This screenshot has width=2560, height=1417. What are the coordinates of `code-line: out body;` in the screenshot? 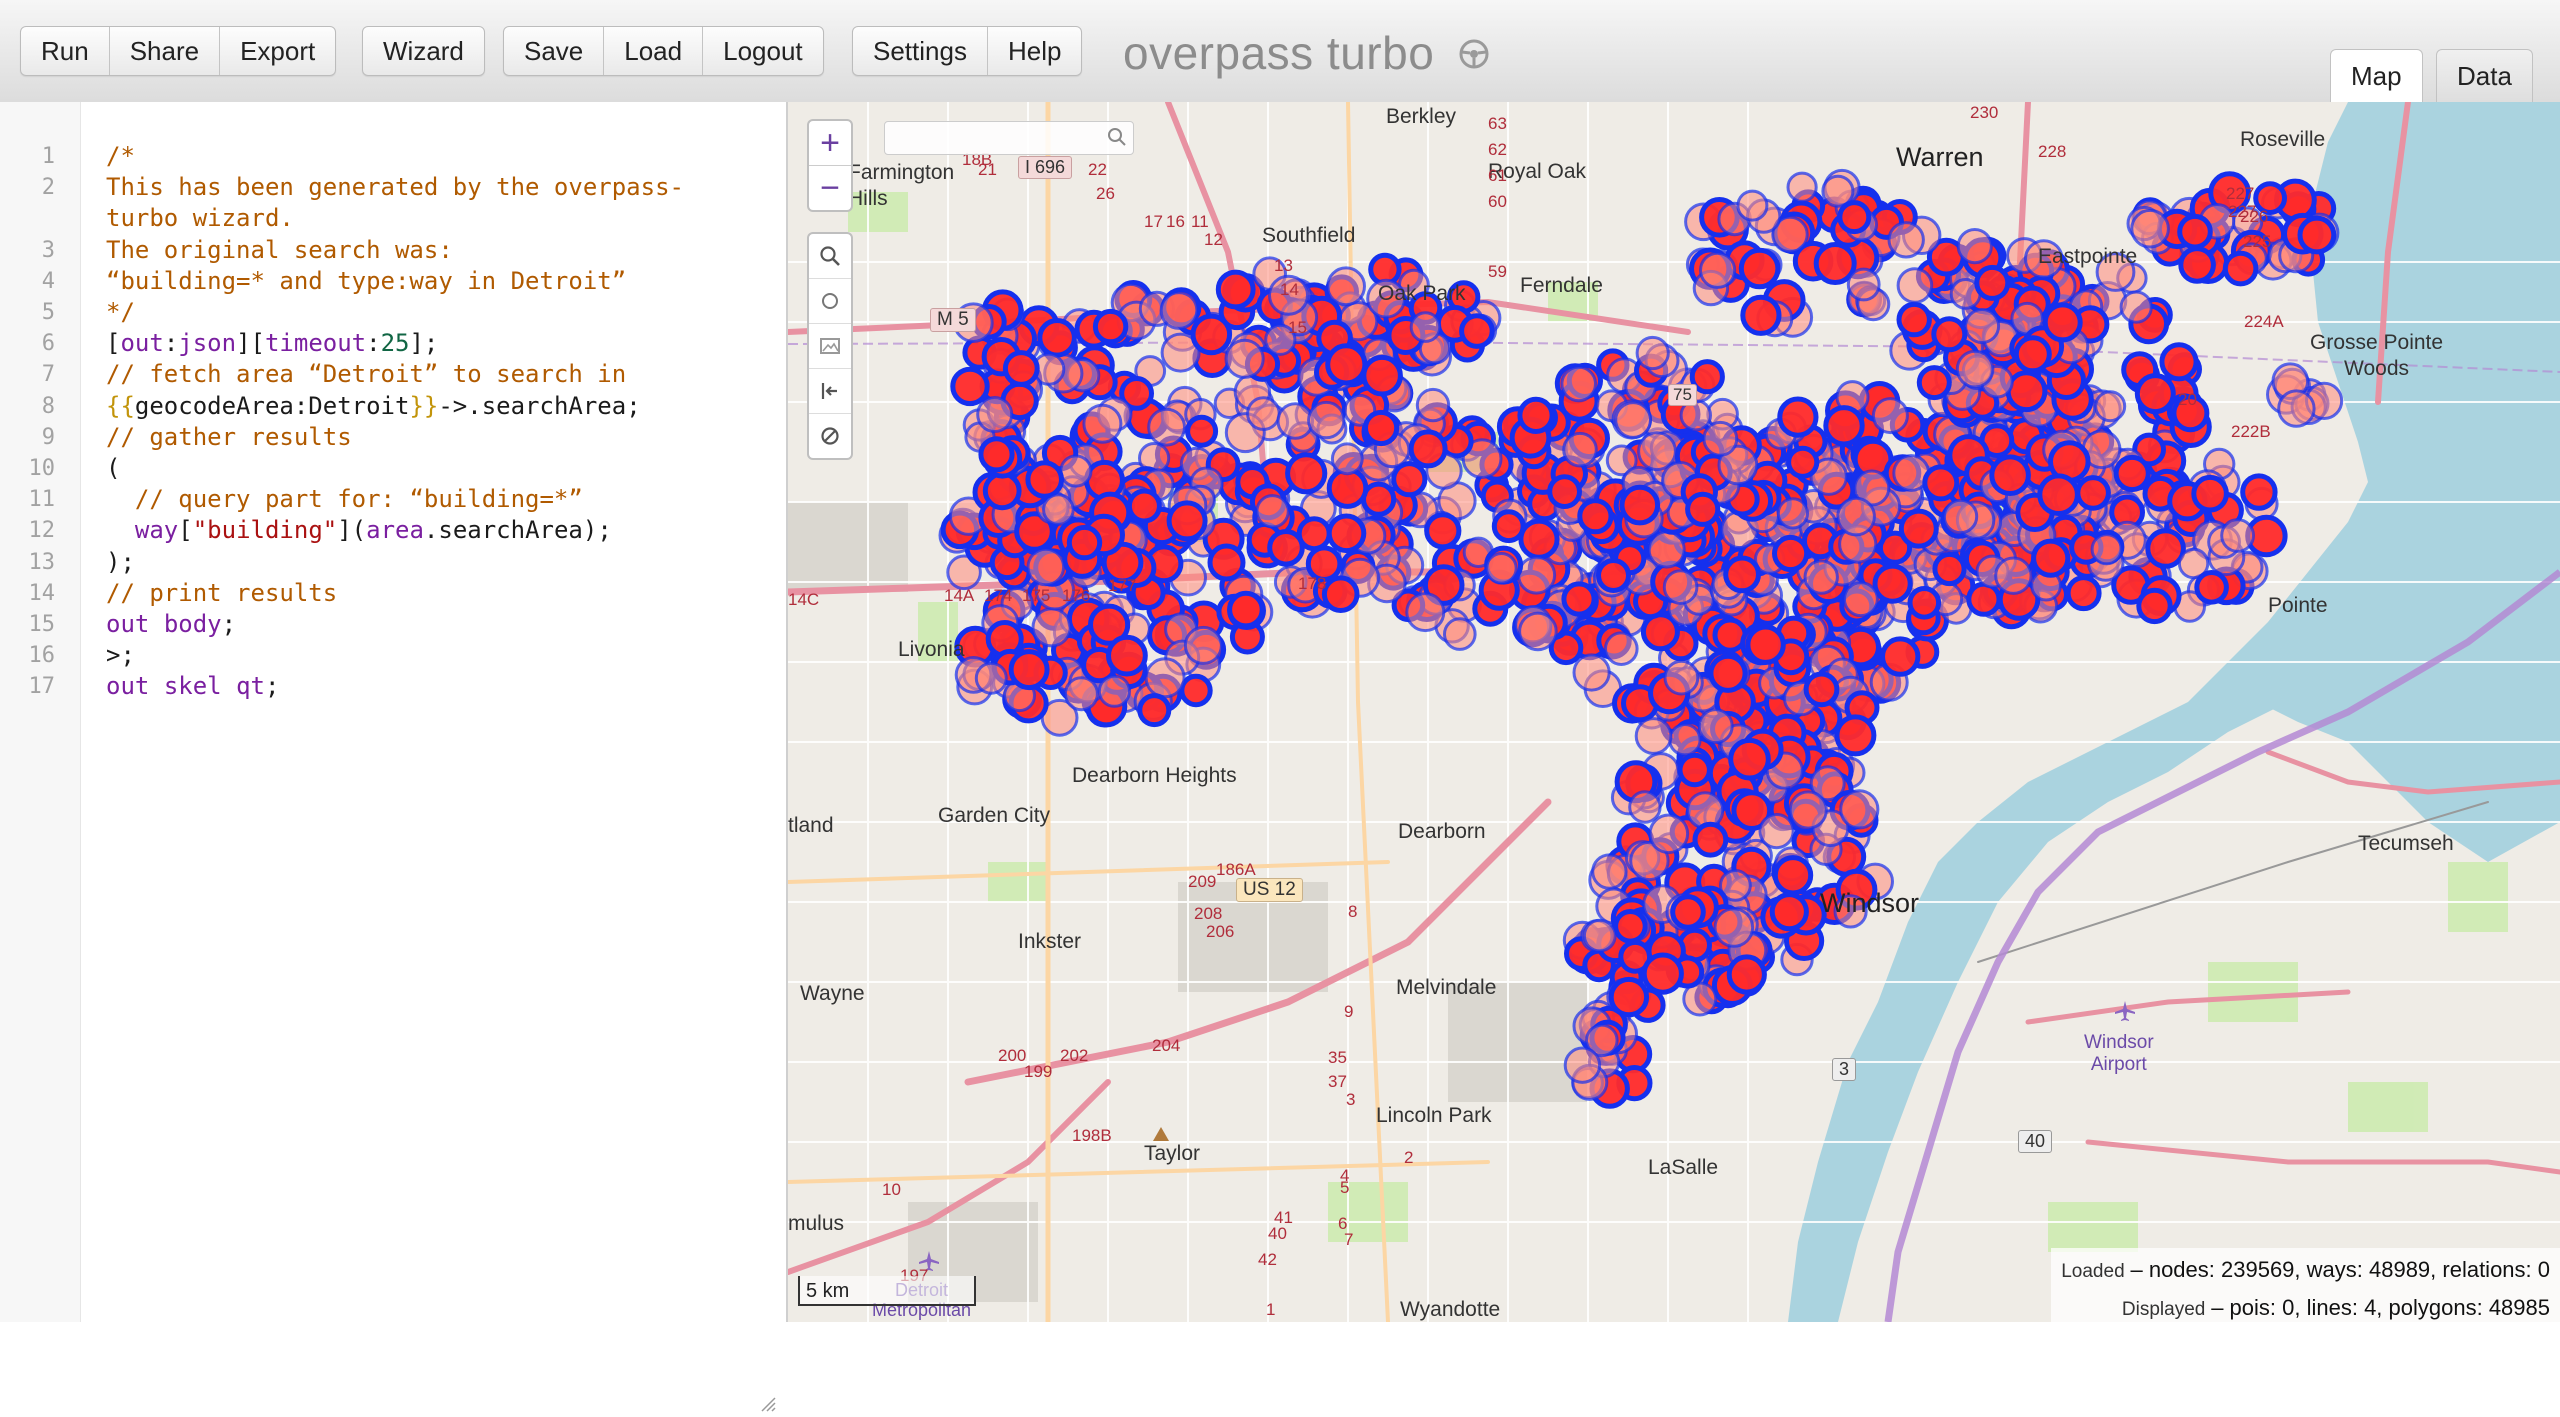 It's located at (171, 624).